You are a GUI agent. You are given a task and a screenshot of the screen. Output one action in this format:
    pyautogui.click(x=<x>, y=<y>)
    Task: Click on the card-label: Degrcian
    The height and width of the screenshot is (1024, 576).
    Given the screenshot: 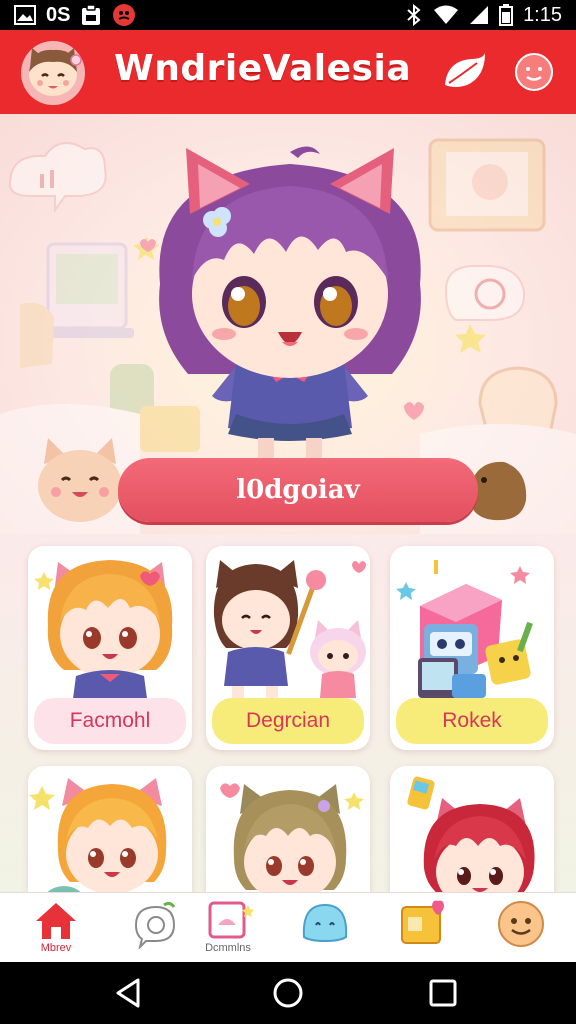 What is the action you would take?
    pyautogui.click(x=288, y=721)
    